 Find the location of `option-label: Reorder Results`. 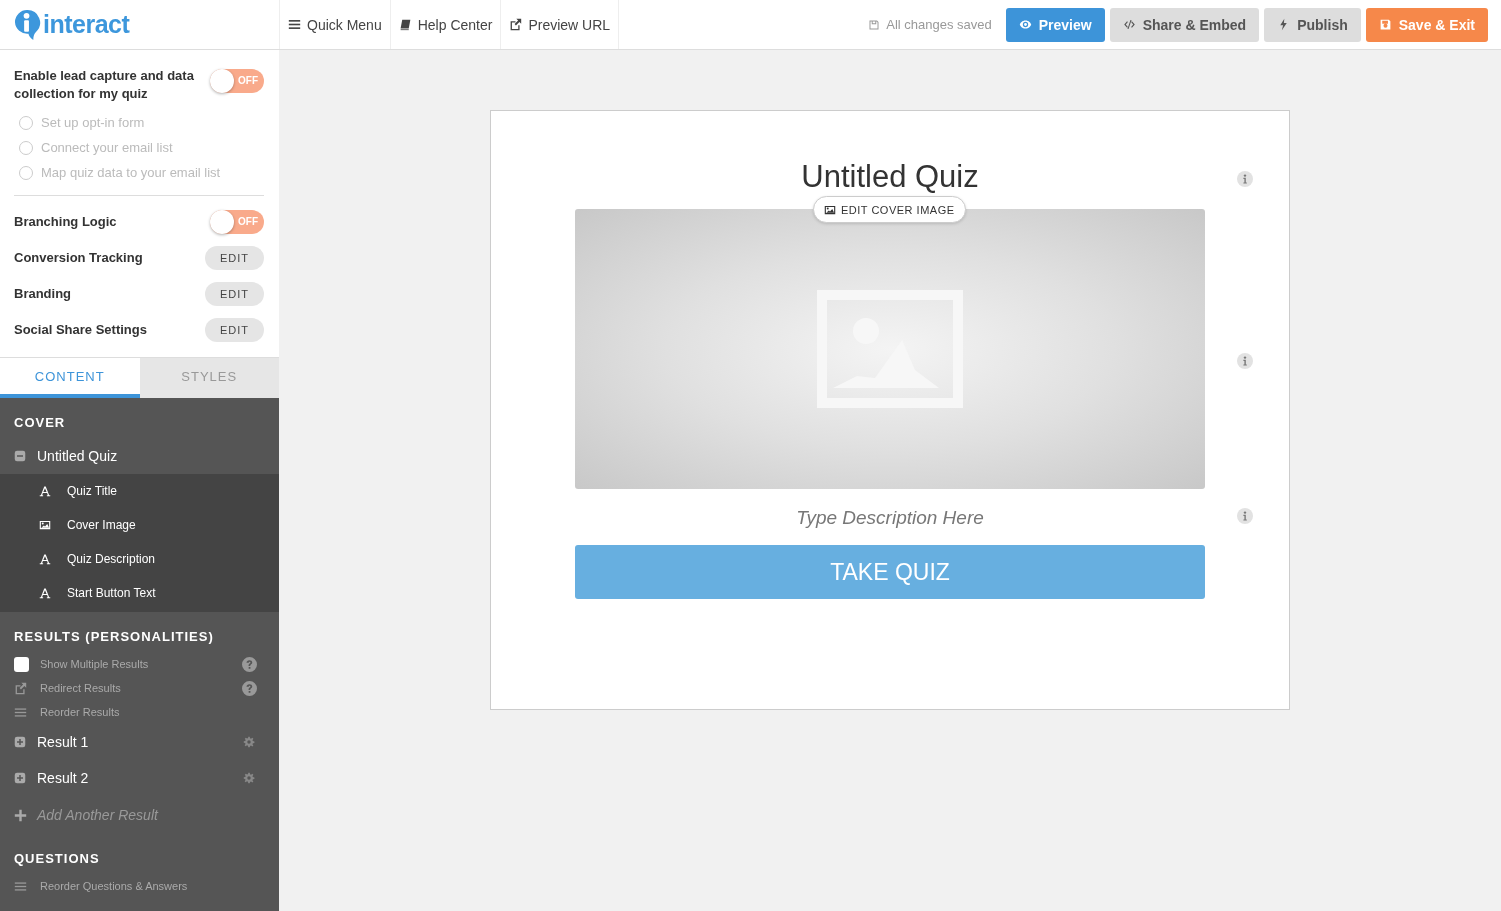

option-label: Reorder Results is located at coordinates (80, 712).